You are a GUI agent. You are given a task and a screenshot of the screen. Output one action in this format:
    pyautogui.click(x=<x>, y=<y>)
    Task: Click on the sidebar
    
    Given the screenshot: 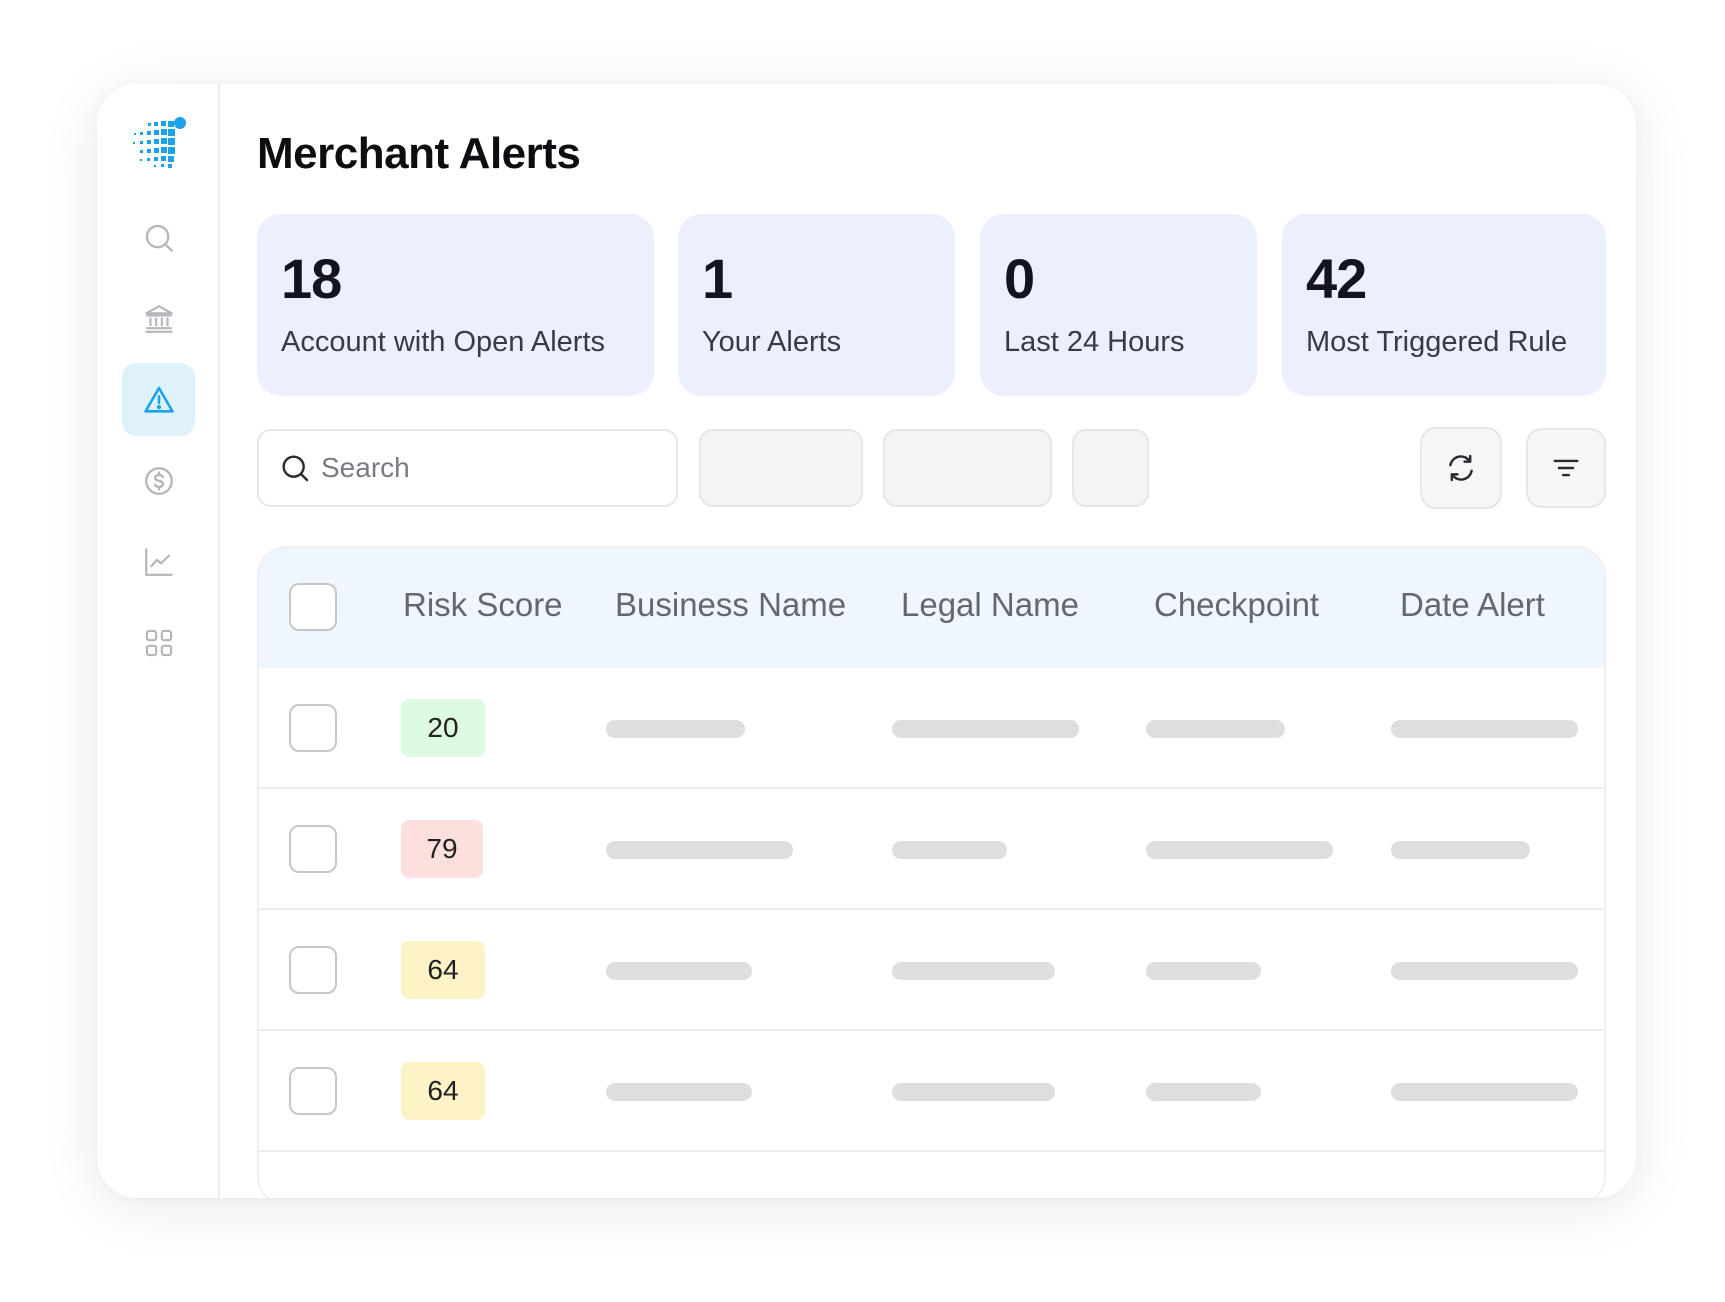 What is the action you would take?
    pyautogui.click(x=158, y=641)
    